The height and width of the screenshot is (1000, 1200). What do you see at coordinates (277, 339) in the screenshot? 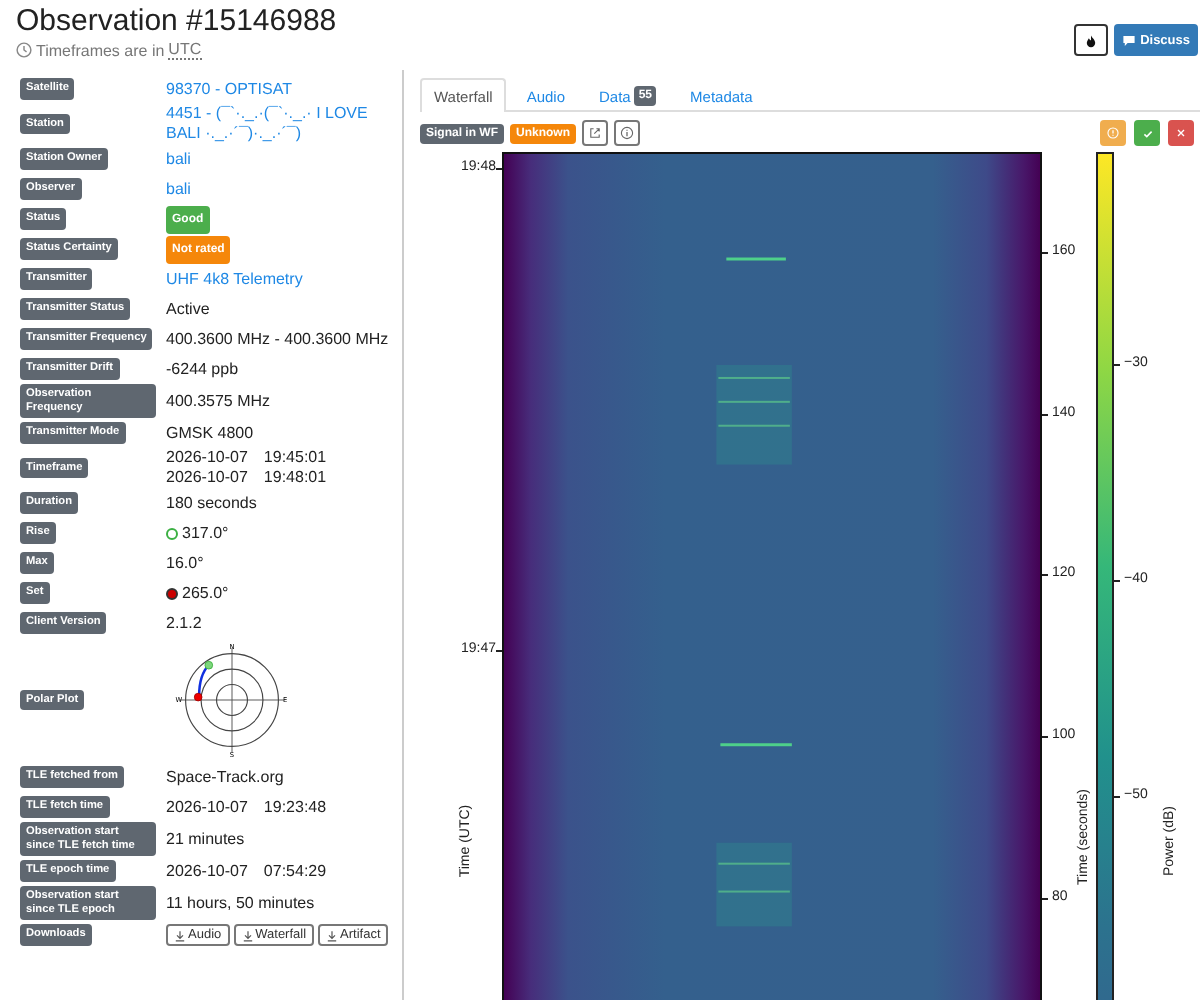
I see `field-value: 400.3600 MHz - 400.3600 MHz` at bounding box center [277, 339].